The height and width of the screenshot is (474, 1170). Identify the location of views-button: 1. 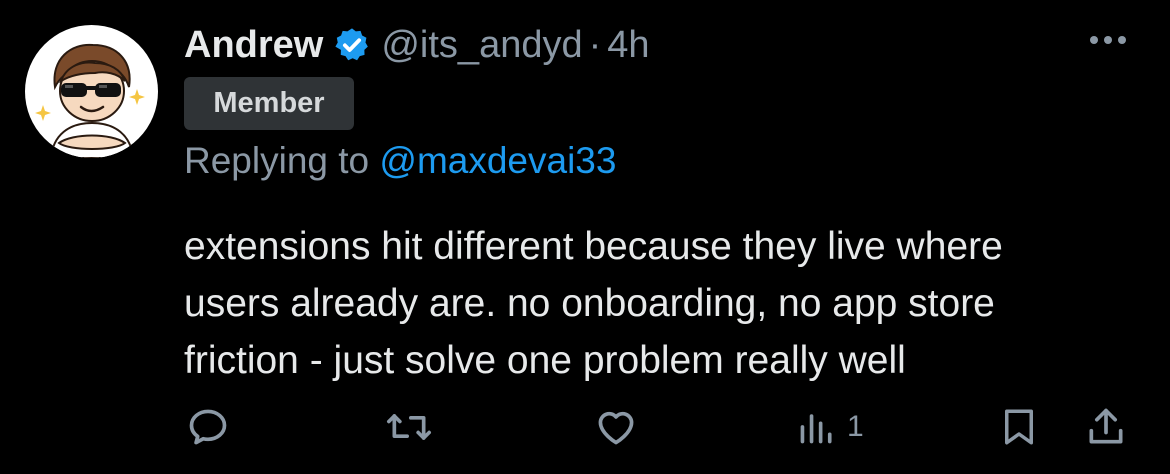
(830, 427).